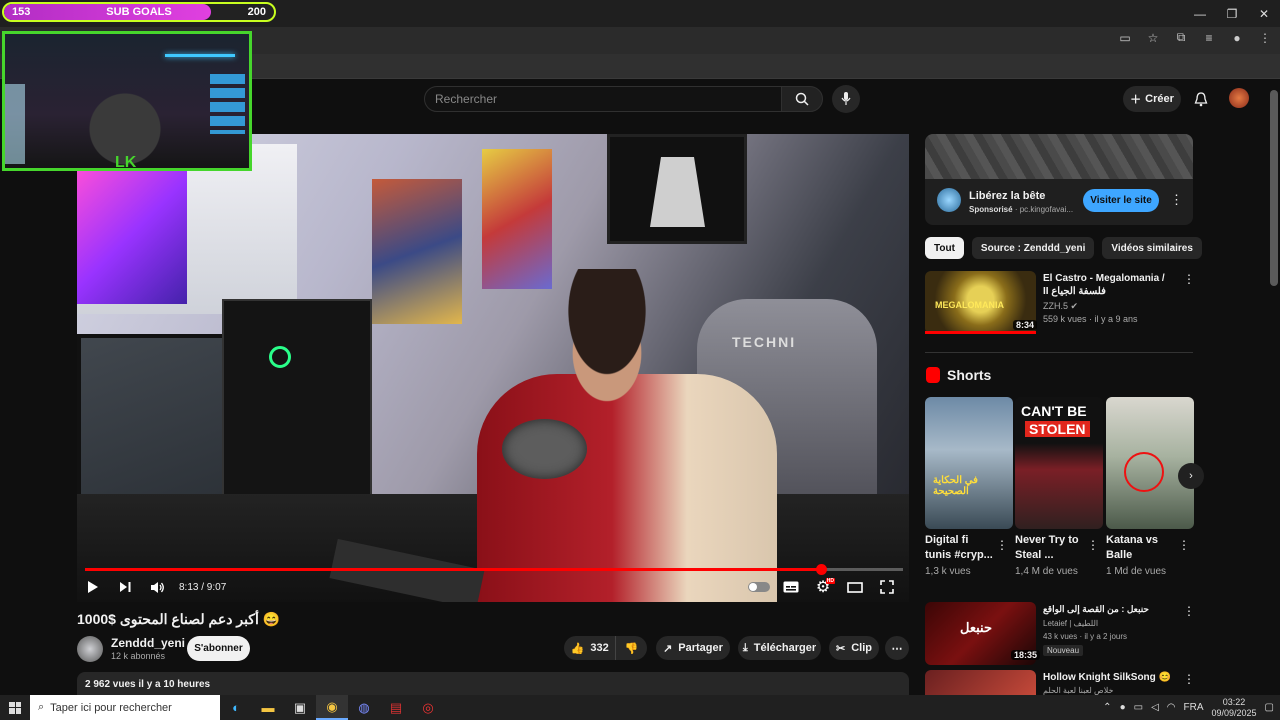 Image resolution: width=1280 pixels, height=720 pixels. Describe the element at coordinates (1152, 248) in the screenshot. I see `chip-similar: Vidéos similaires` at that location.